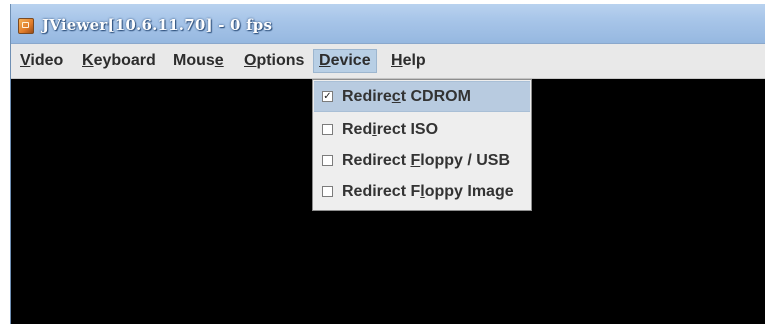 This screenshot has height=324, width=765. What do you see at coordinates (327, 96) in the screenshot?
I see `checkbox-checked-icon: ✓` at bounding box center [327, 96].